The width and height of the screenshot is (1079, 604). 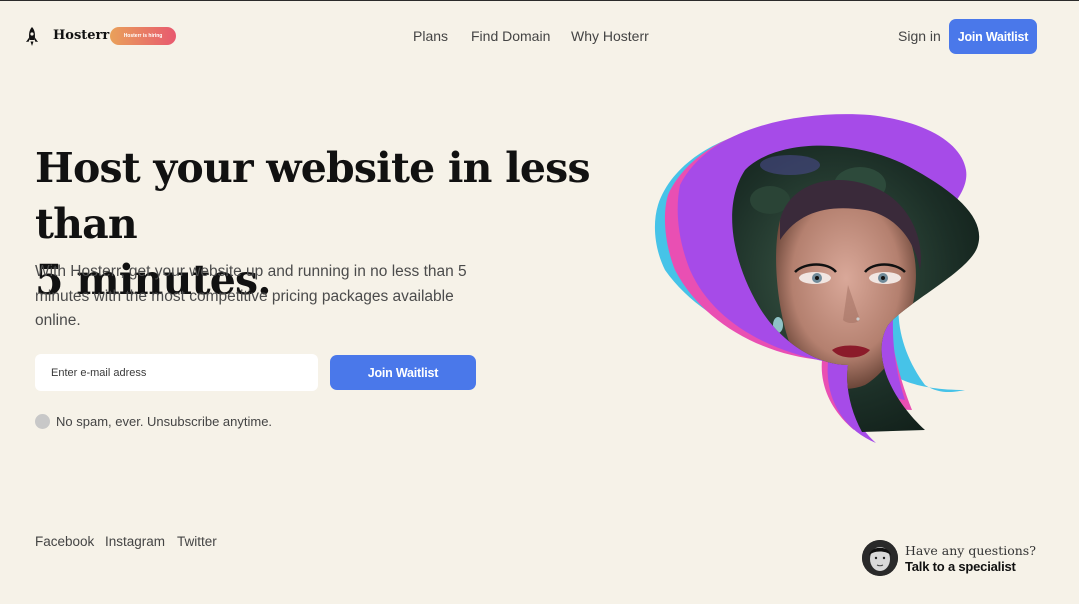 I want to click on email-input, so click(x=176, y=372).